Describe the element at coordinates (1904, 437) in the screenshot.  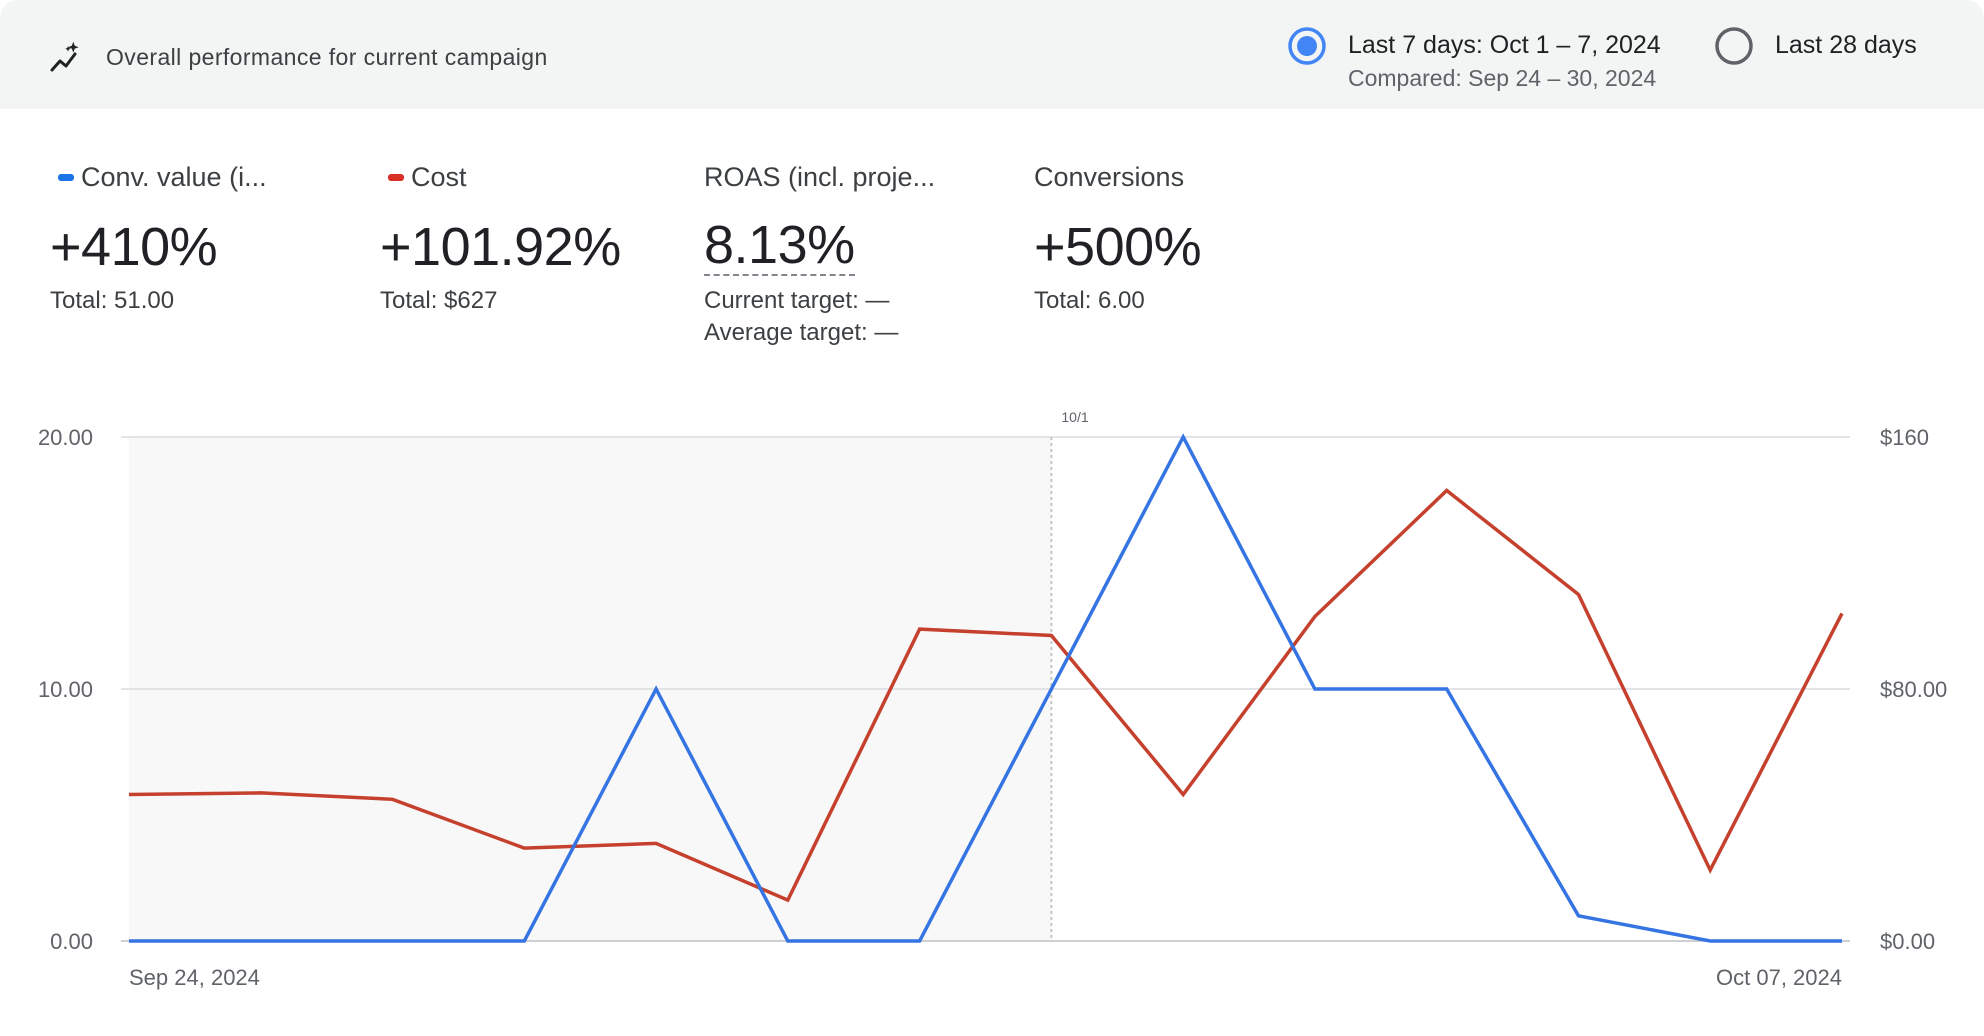
I see `y-tick-label-right: $160` at that location.